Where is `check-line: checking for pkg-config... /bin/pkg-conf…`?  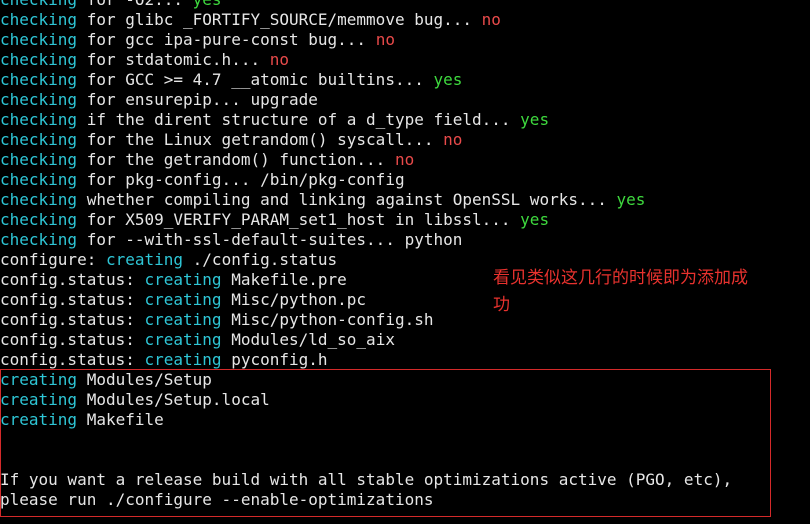
check-line: checking for pkg-config... /bin/pkg-conf… is located at coordinates (405, 180).